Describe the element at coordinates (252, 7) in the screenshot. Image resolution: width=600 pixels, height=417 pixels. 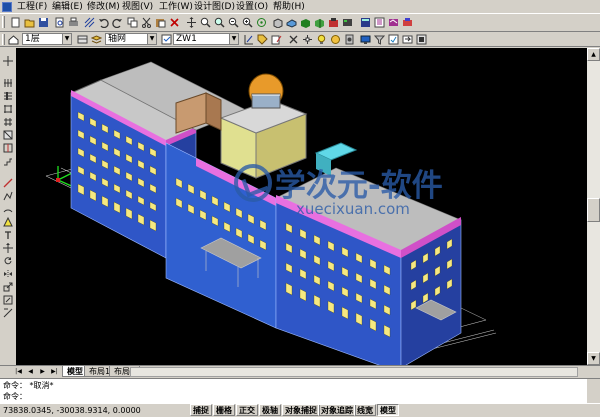
I see `menu-settings: 设置(O)` at that location.